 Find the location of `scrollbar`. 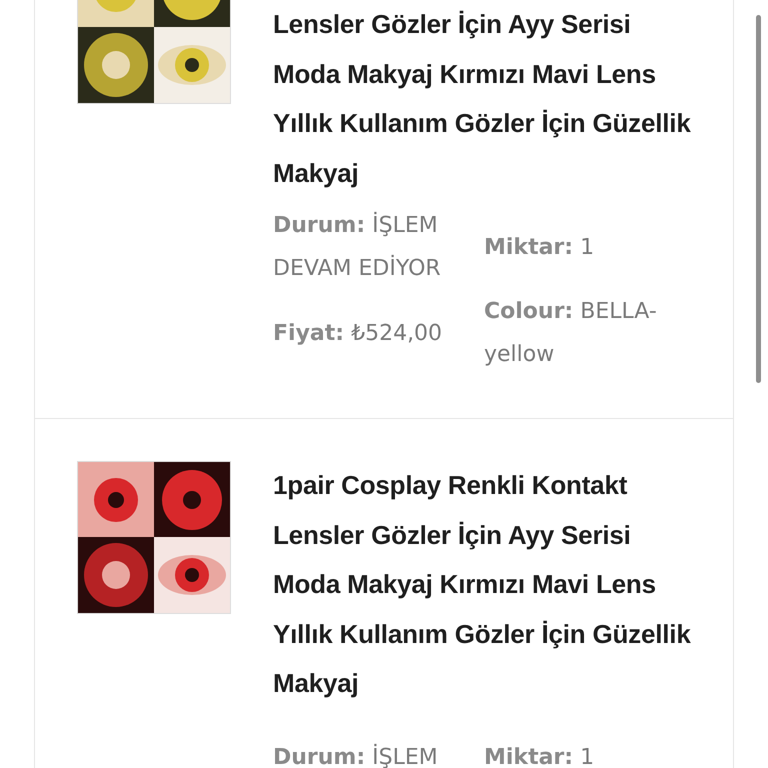

scrollbar is located at coordinates (758, 199).